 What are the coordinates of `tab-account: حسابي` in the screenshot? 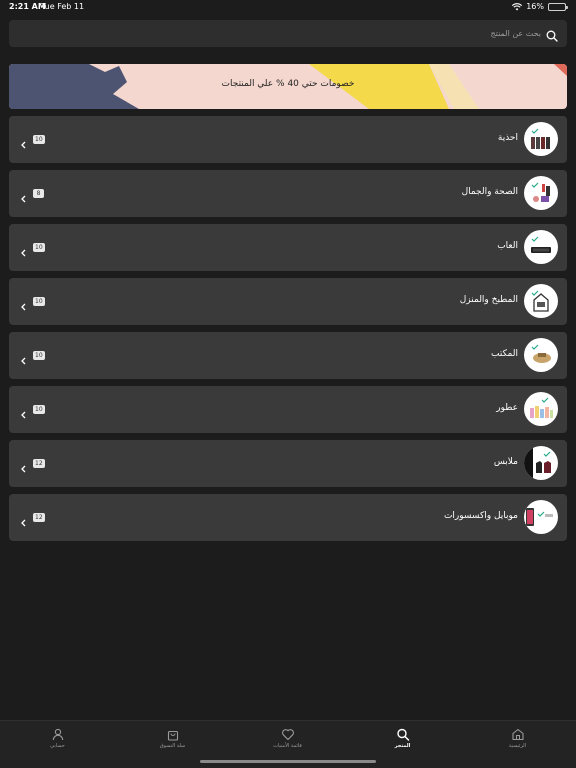 It's located at (57, 744).